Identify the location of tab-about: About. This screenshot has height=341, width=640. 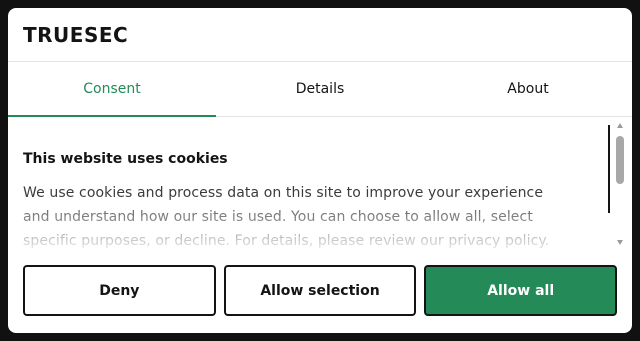
(528, 89).